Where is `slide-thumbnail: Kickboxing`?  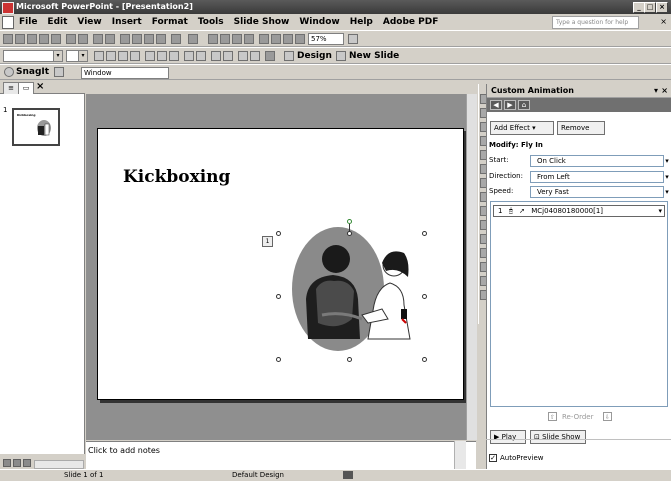
slide-thumbnail: Kickboxing is located at coordinates (36, 127).